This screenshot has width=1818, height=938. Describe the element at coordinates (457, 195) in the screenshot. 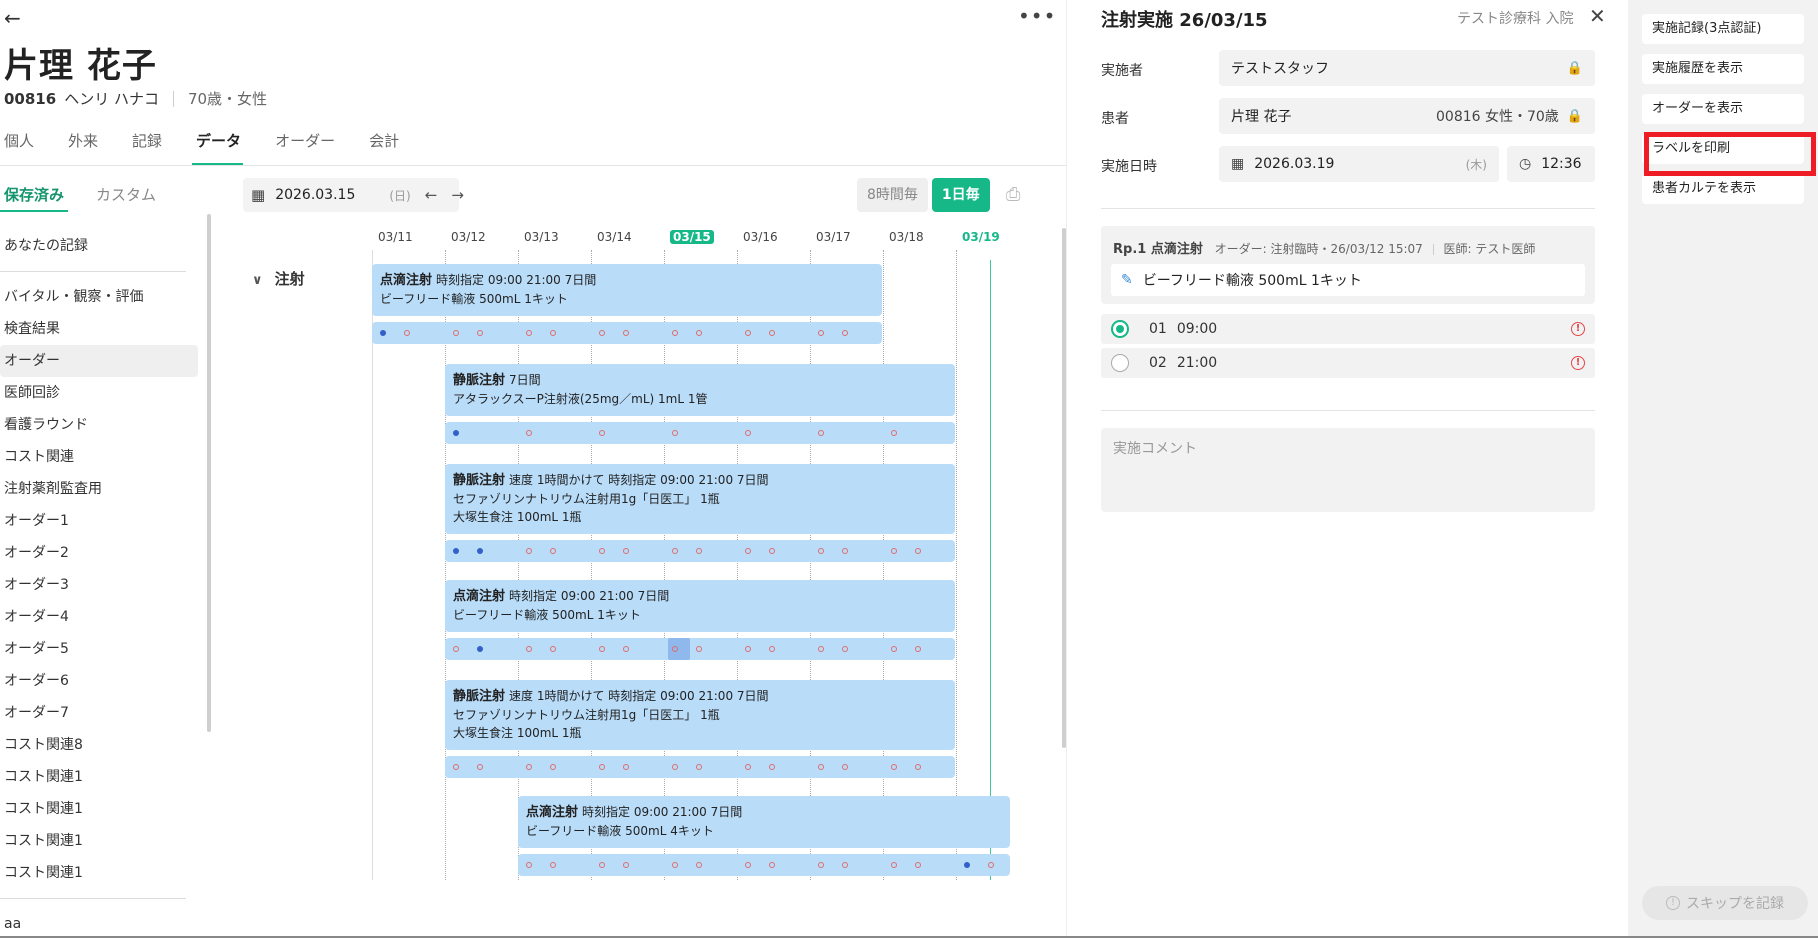

I see `next-date-icon: →` at that location.